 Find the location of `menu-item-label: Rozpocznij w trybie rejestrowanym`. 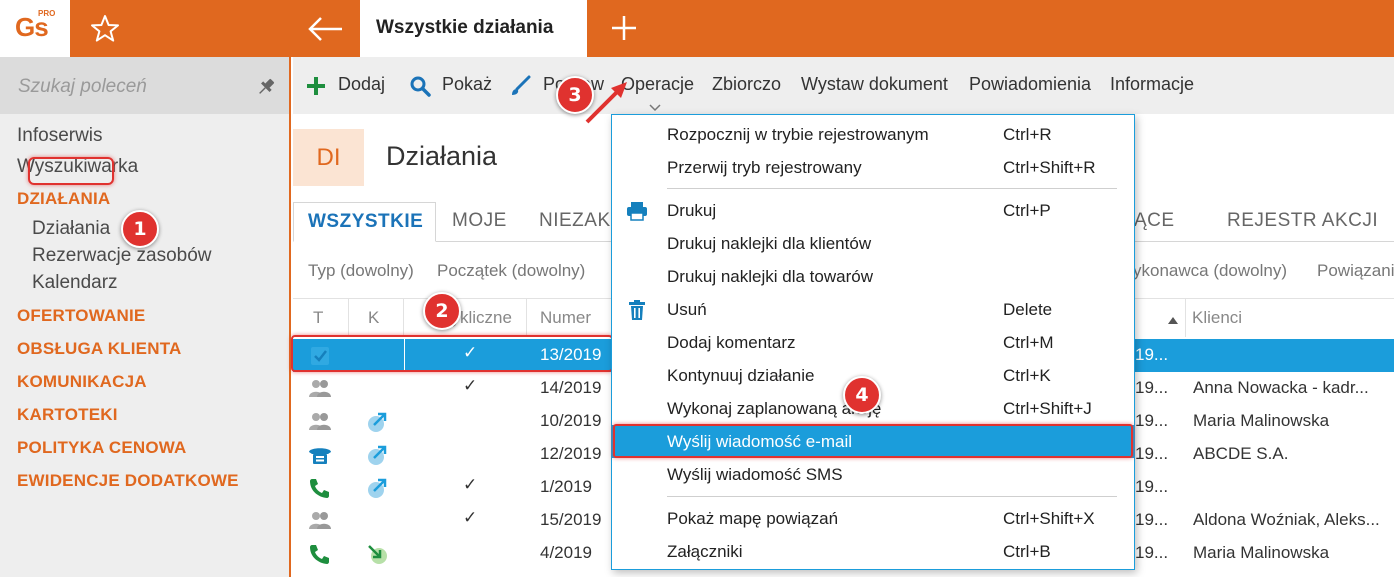

menu-item-label: Rozpocznij w trybie rejestrowanym is located at coordinates (798, 134).